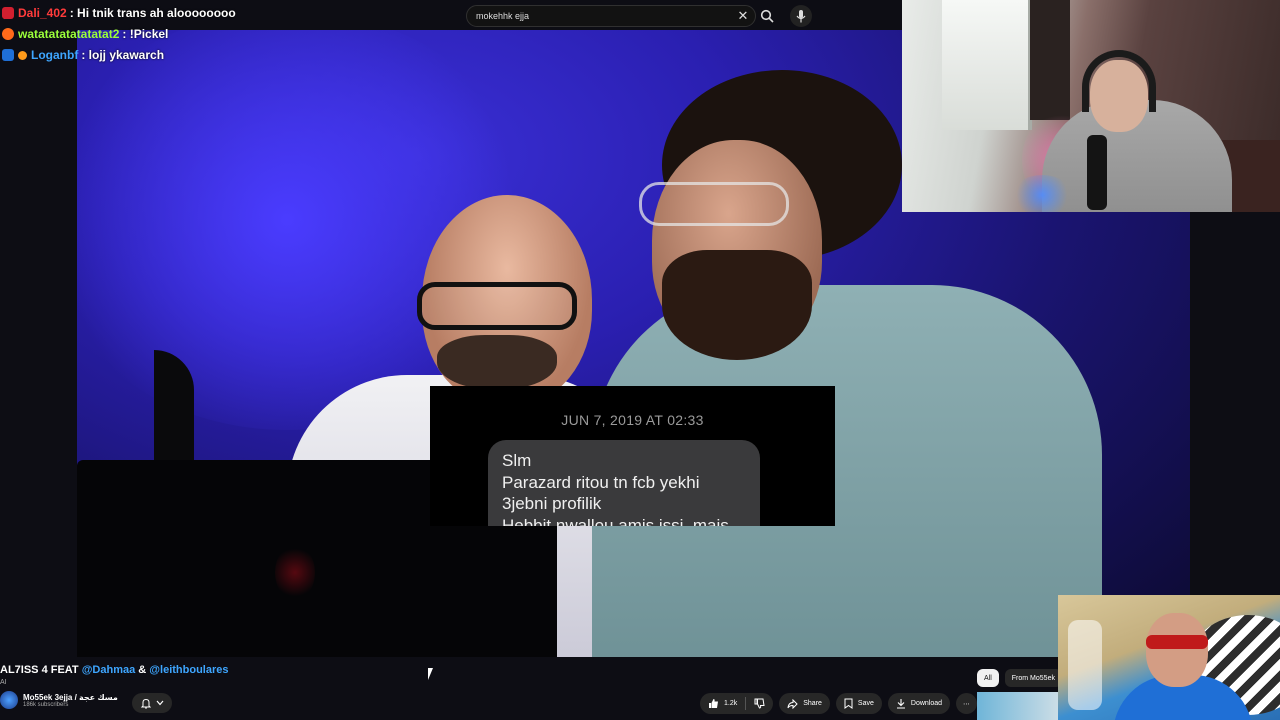  What do you see at coordinates (1042, 193) in the screenshot?
I see `blue-light` at bounding box center [1042, 193].